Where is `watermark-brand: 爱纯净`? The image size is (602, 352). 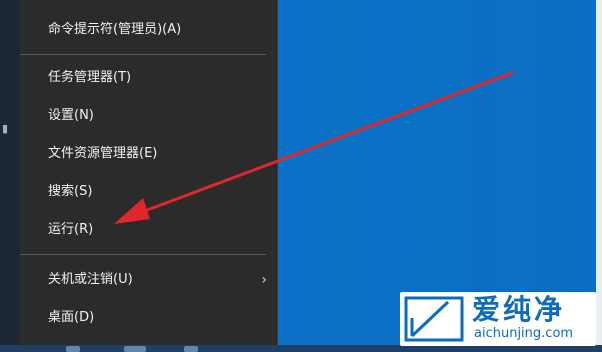 watermark-brand: 爱纯净 is located at coordinates (519, 309).